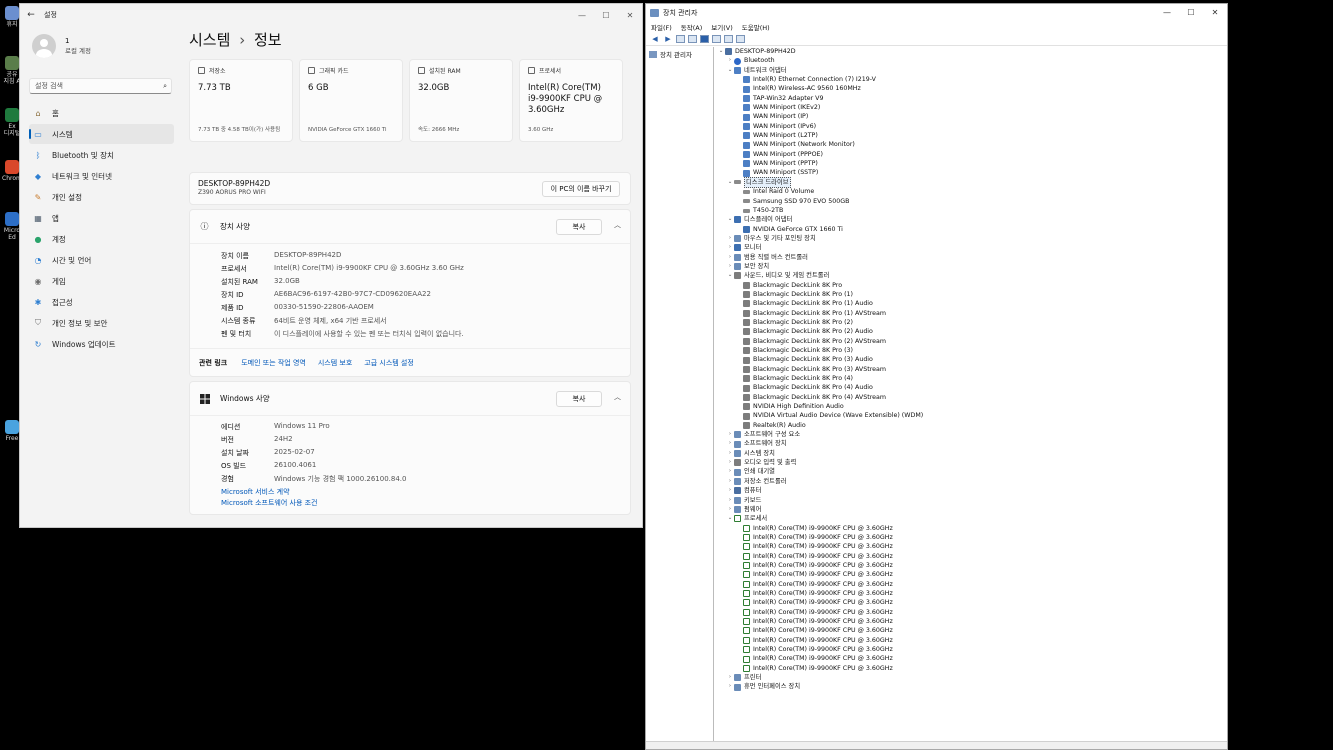  Describe the element at coordinates (972, 172) in the screenshot. I see `device-item: WAN Miniport (SSTP)` at that location.